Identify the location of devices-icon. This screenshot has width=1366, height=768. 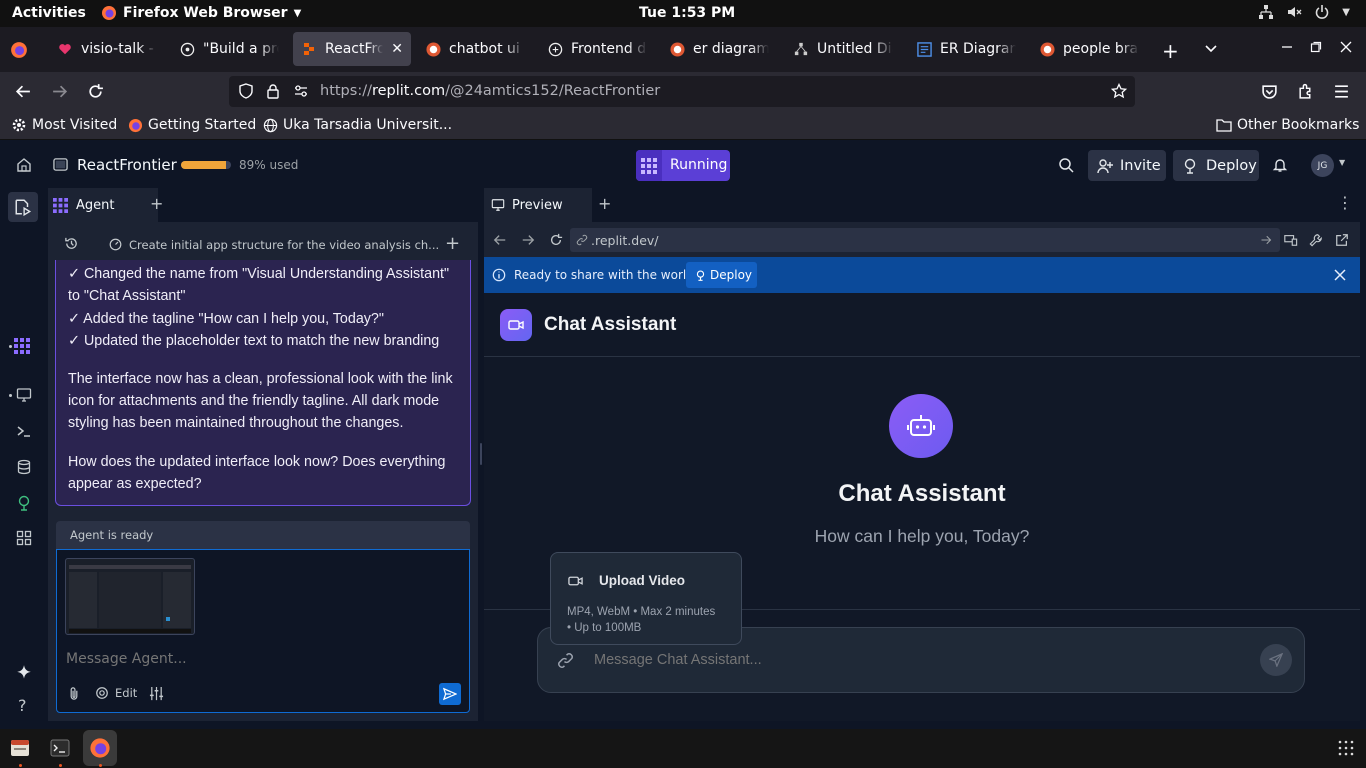
(1290, 240).